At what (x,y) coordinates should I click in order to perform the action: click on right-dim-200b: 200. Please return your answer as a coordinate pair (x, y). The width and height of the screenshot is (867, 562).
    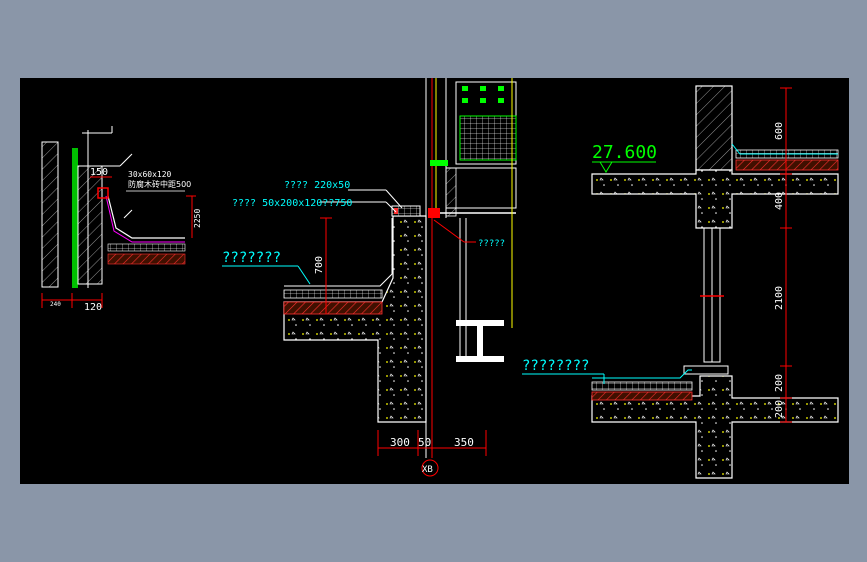
    Looking at the image, I should click on (779, 409).